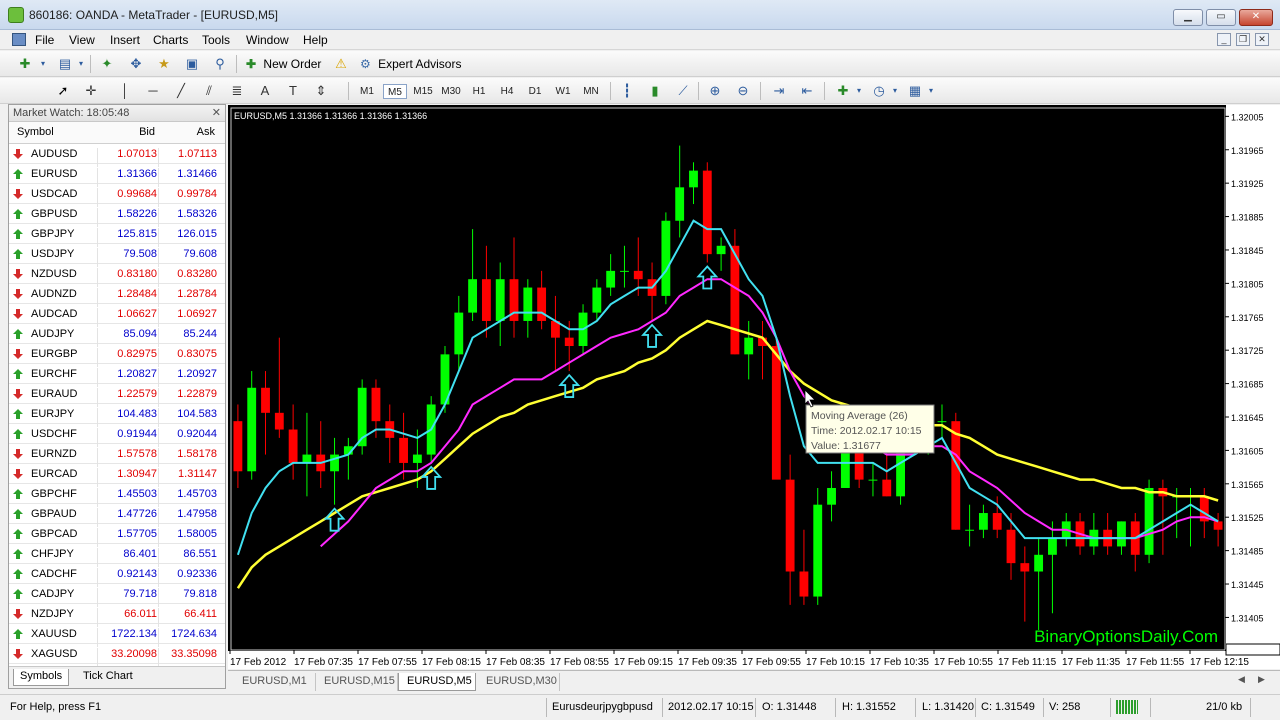  Describe the element at coordinates (170, 40) in the screenshot. I see `menu-charts: Charts` at that location.